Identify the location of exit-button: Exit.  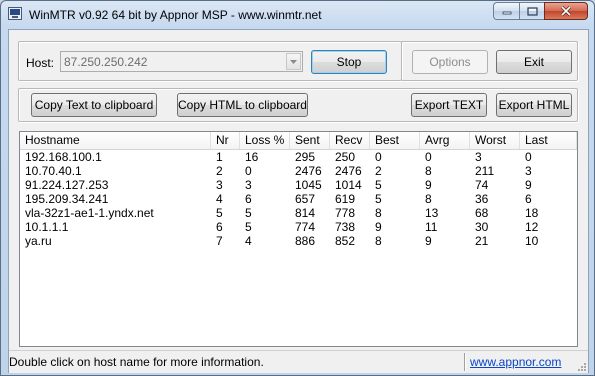
(534, 62).